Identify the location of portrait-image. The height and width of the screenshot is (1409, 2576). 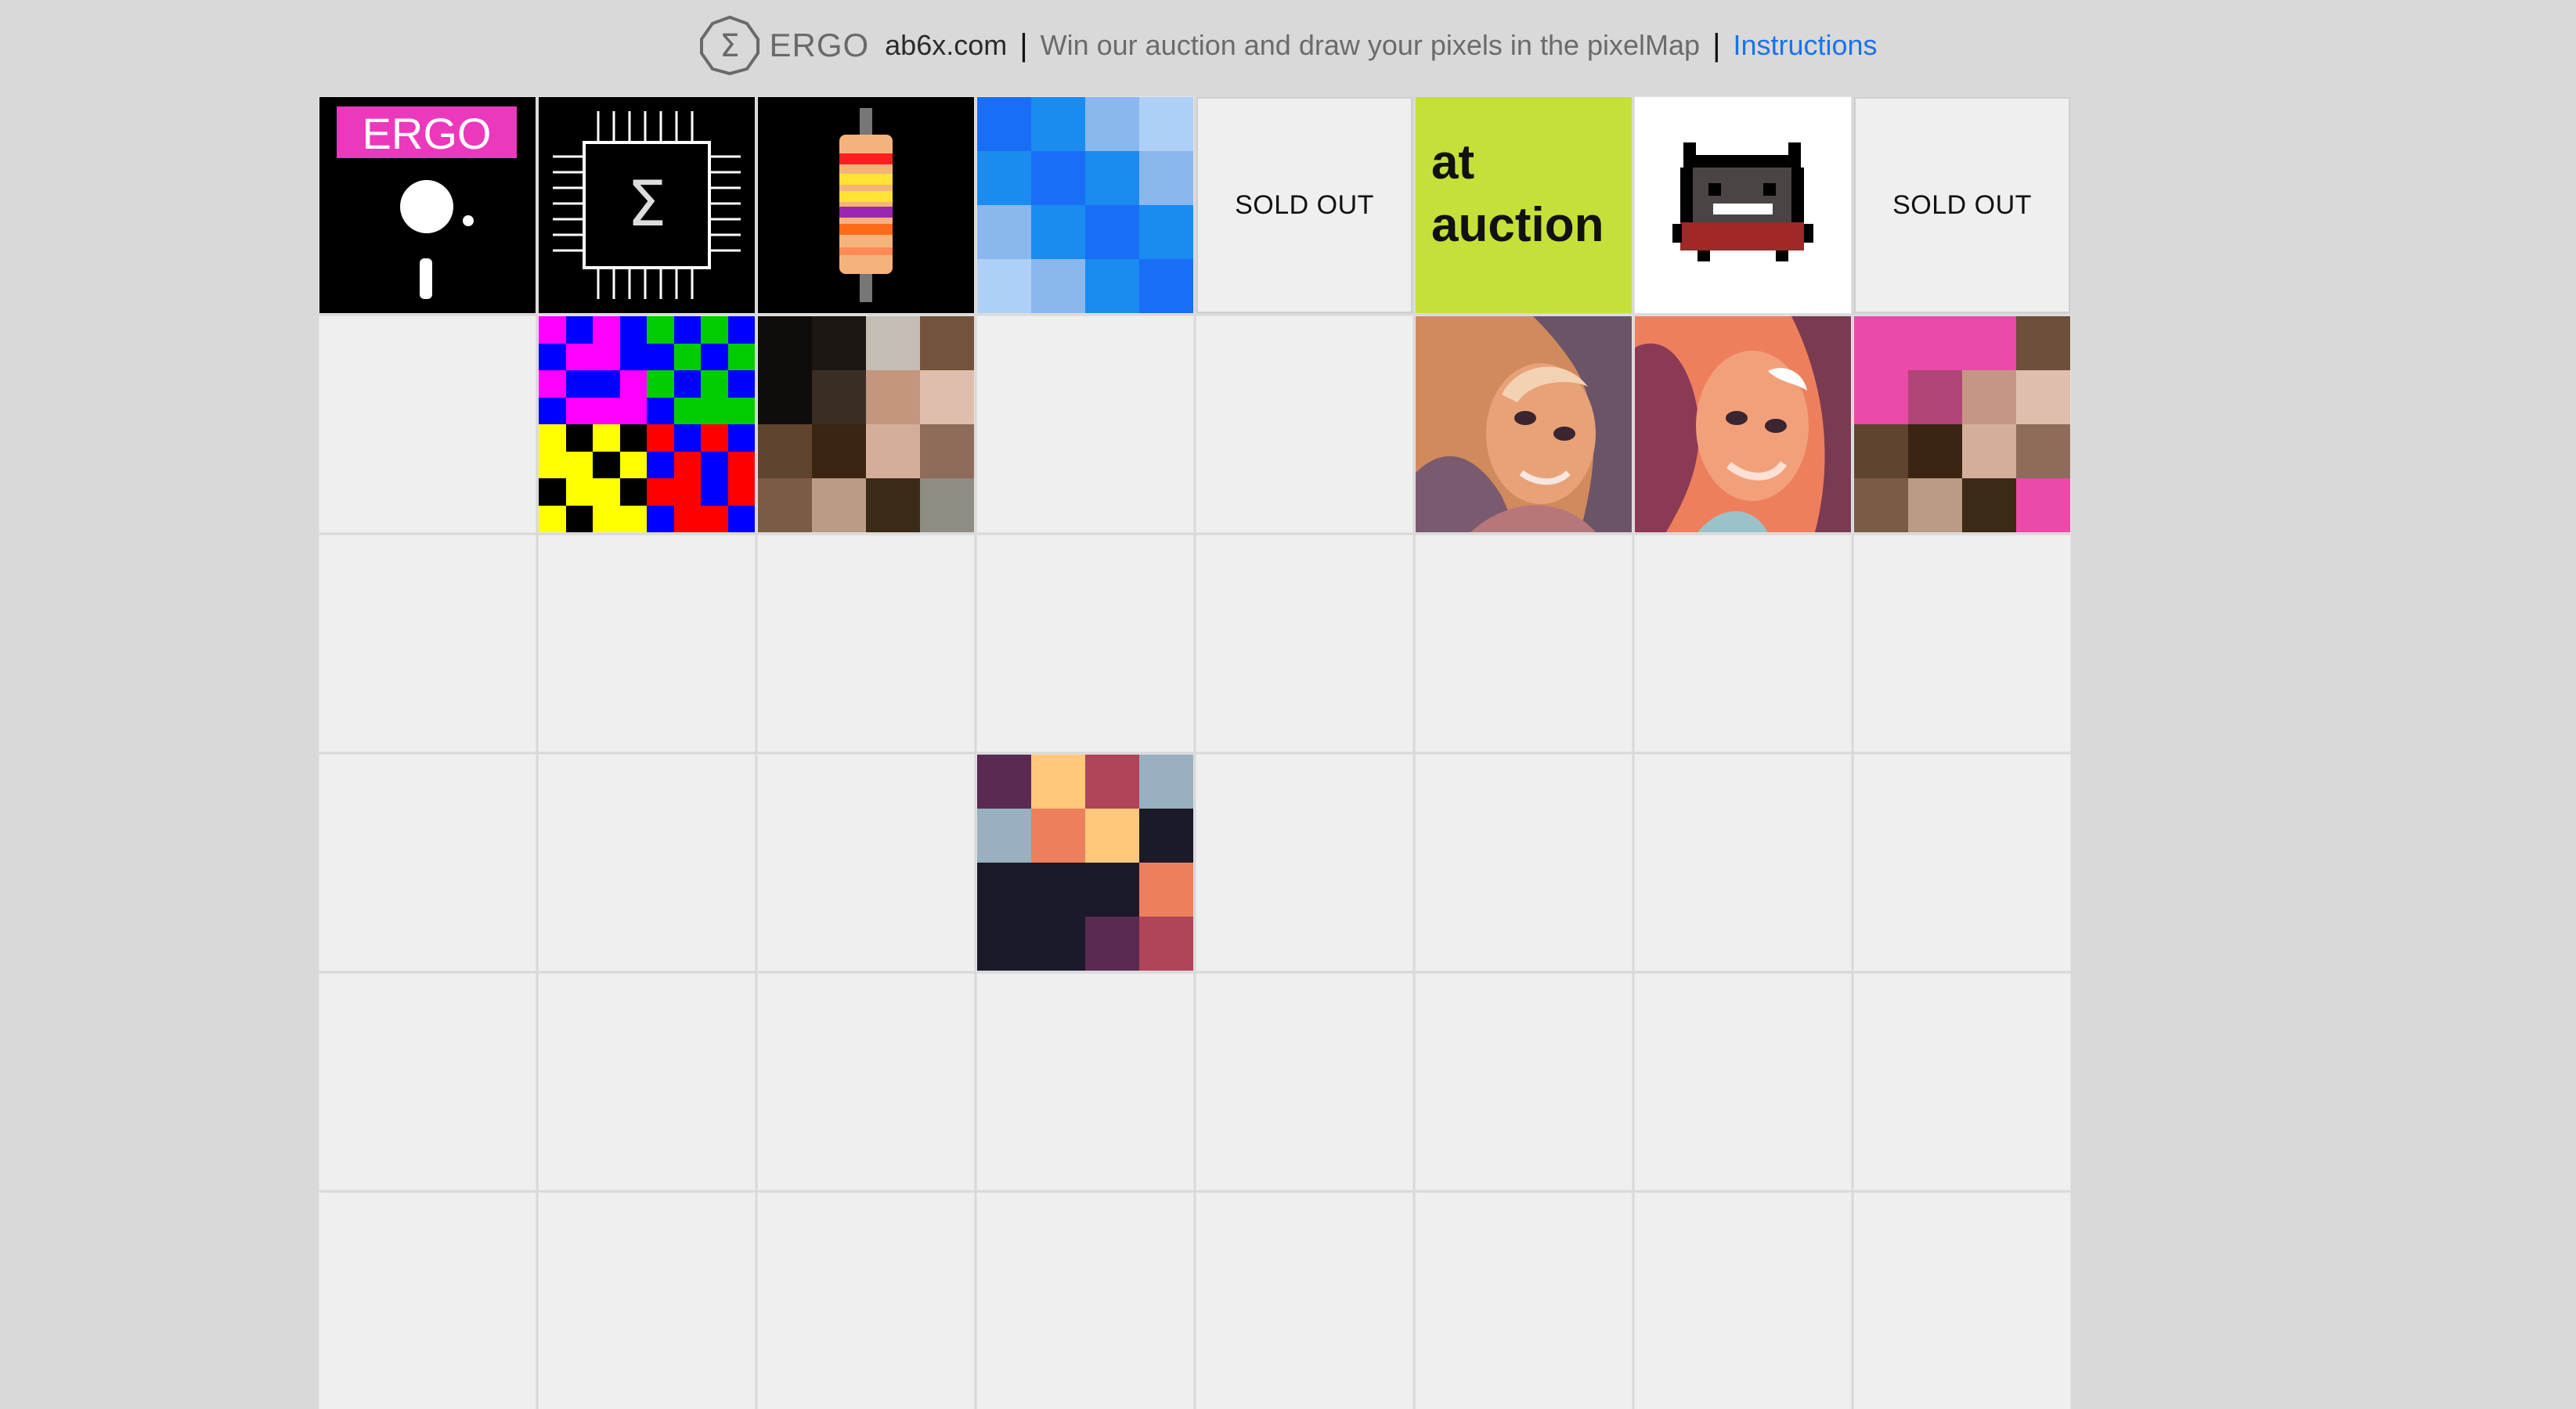
(1524, 424).